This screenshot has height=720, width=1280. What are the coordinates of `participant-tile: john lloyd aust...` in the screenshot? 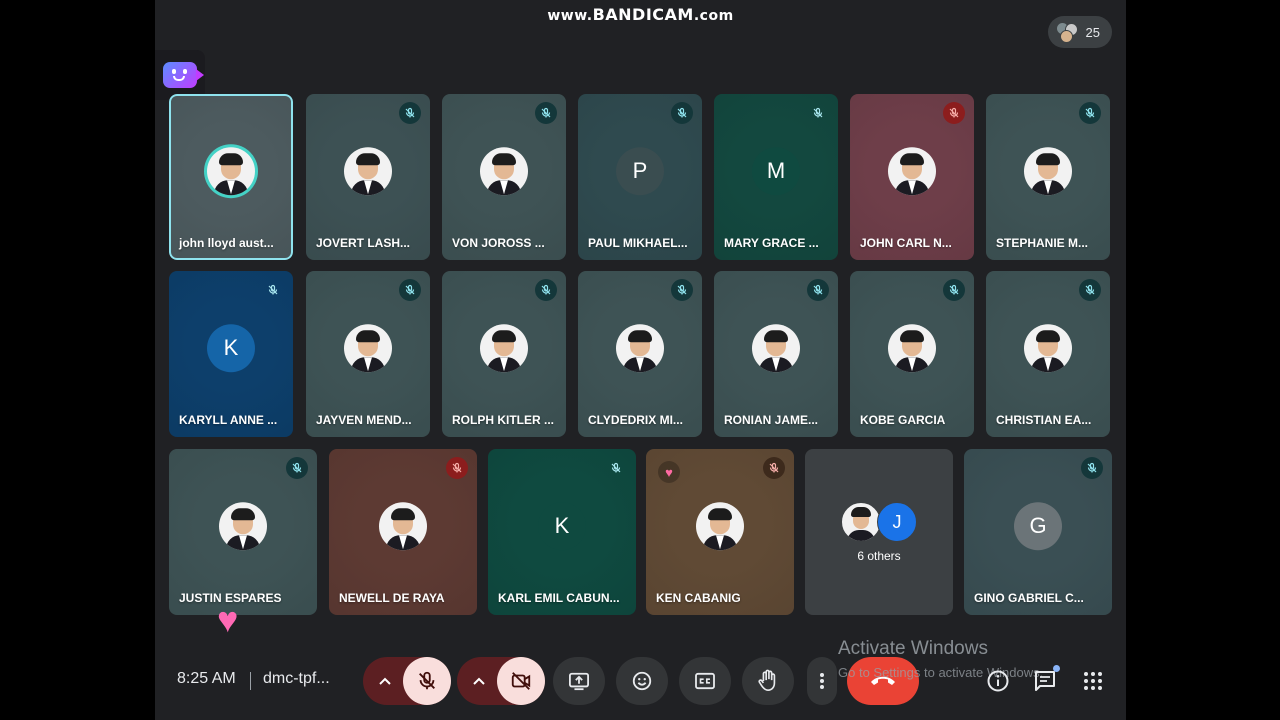 It's located at (231, 177).